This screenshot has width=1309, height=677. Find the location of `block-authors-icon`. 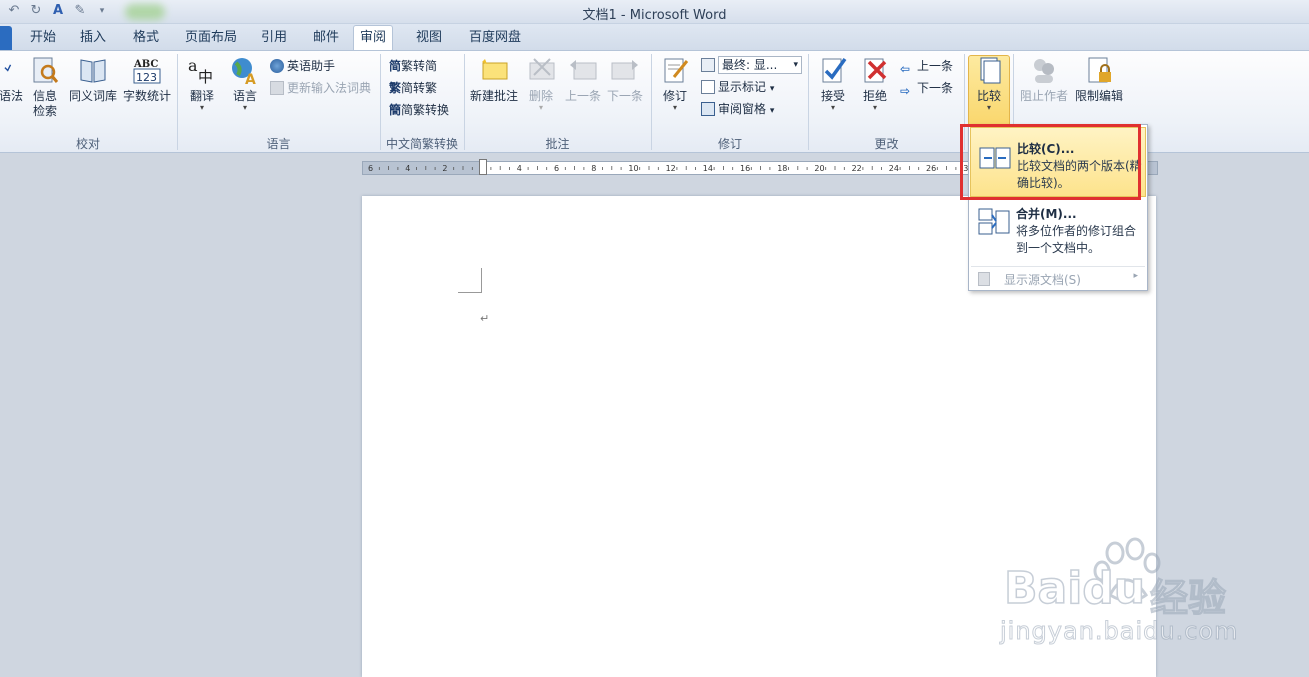

block-authors-icon is located at coordinates (1044, 71).